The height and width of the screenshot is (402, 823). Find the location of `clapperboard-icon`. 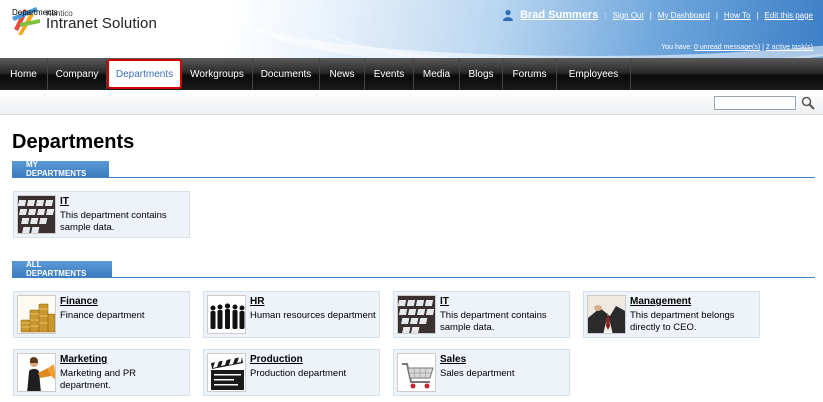

clapperboard-icon is located at coordinates (226, 372).